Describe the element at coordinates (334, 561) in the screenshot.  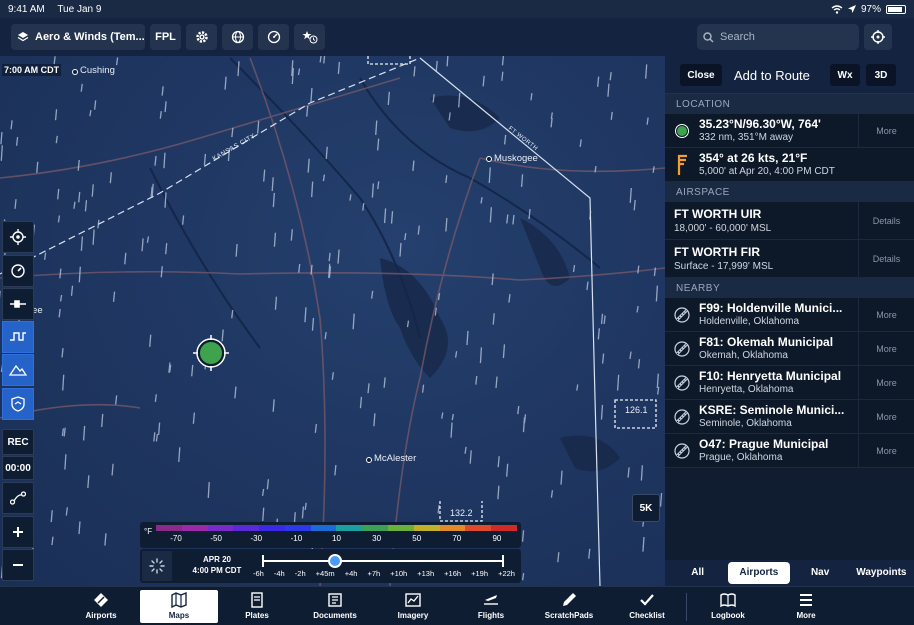
I see `timeline-slider-handle` at that location.